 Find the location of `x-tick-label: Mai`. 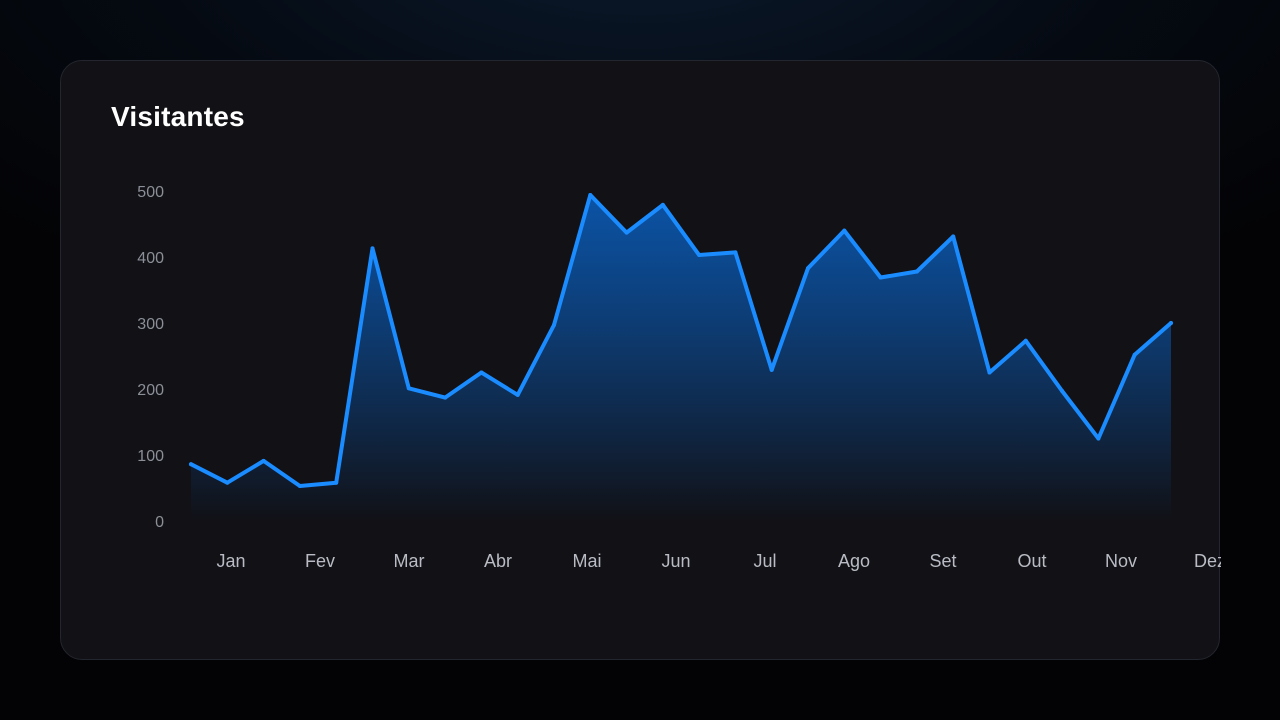

x-tick-label: Mai is located at coordinates (586, 561).